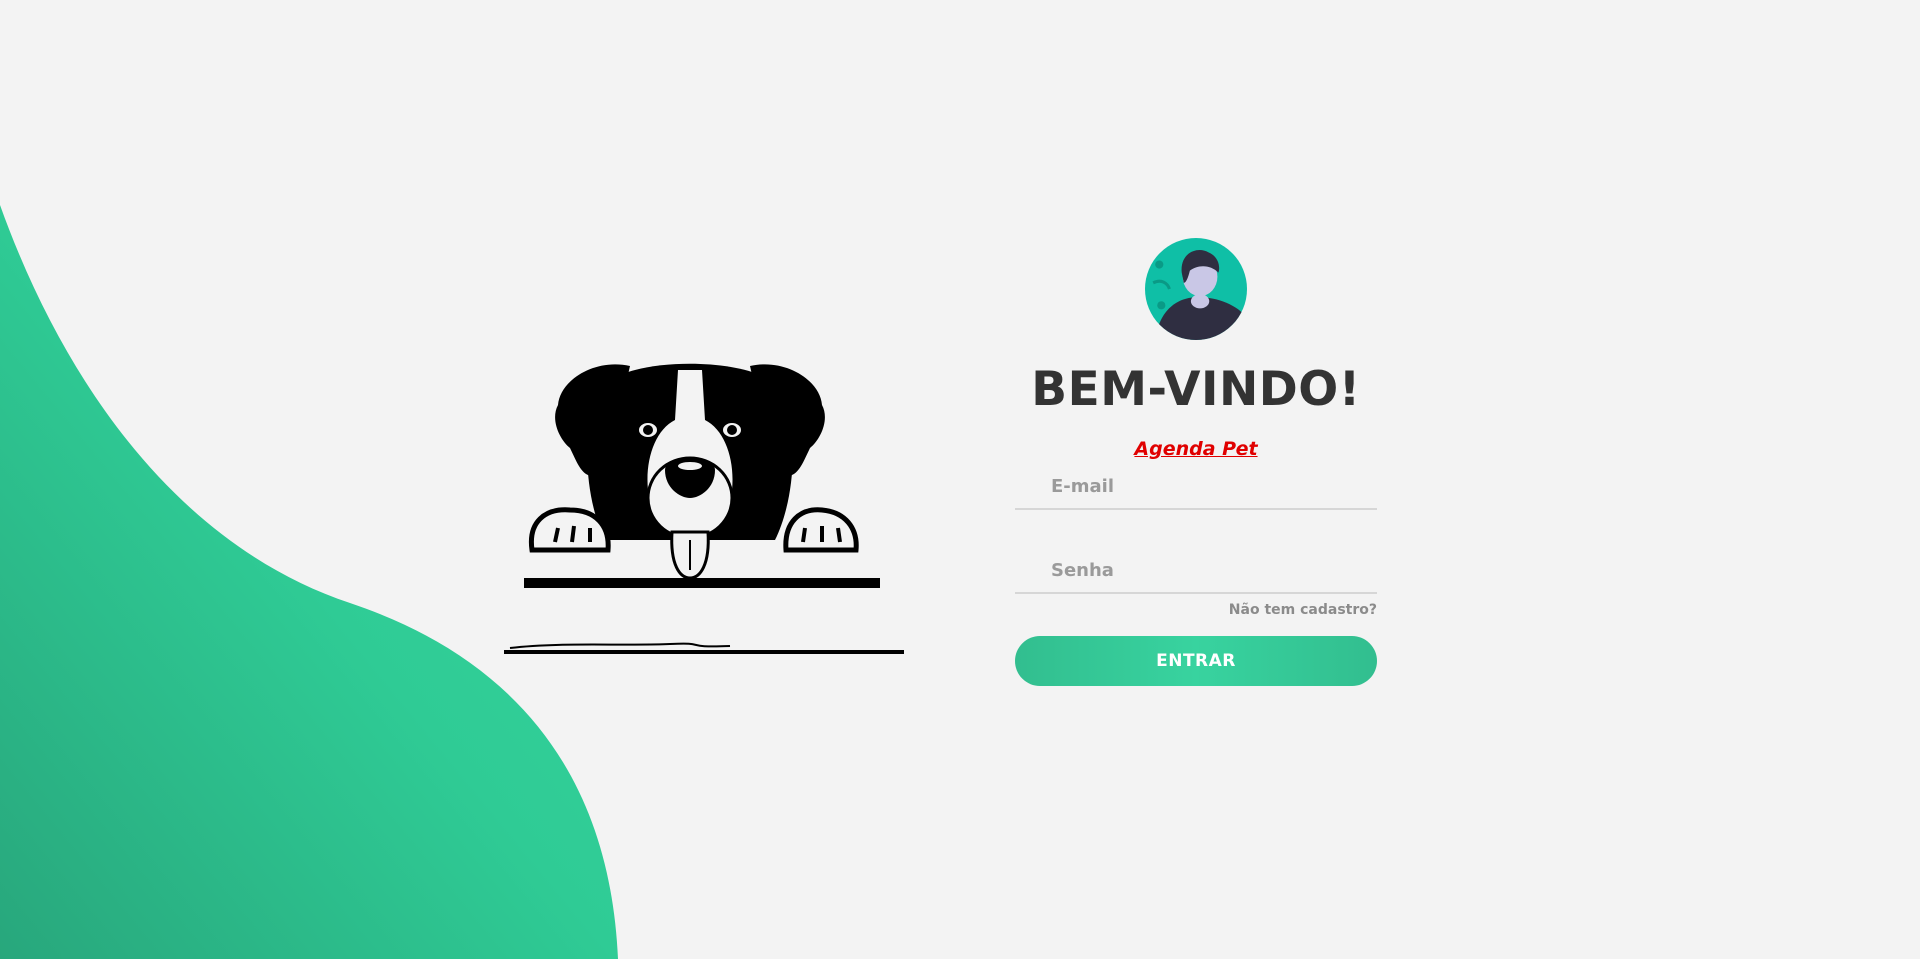 The image size is (1920, 959). What do you see at coordinates (1196, 610) in the screenshot?
I see `signup-link: Não tem cadastro?` at bounding box center [1196, 610].